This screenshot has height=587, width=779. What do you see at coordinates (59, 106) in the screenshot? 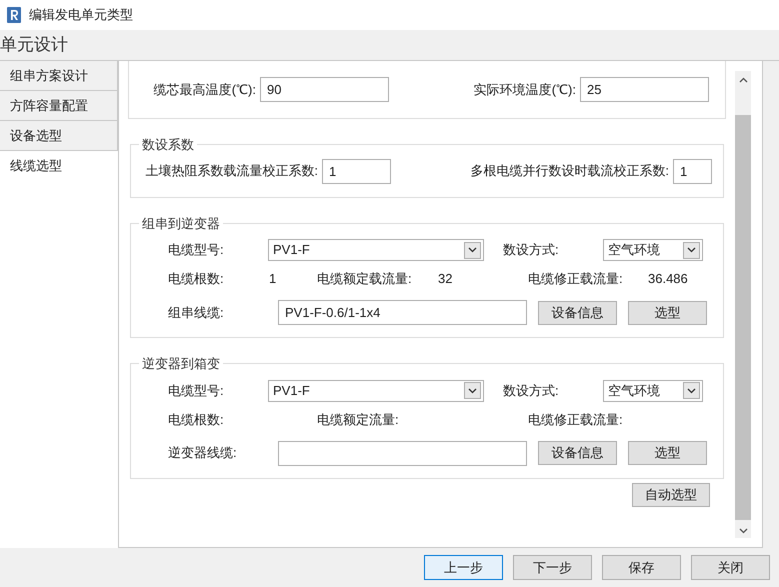
I see `tab: 方阵容量配置` at bounding box center [59, 106].